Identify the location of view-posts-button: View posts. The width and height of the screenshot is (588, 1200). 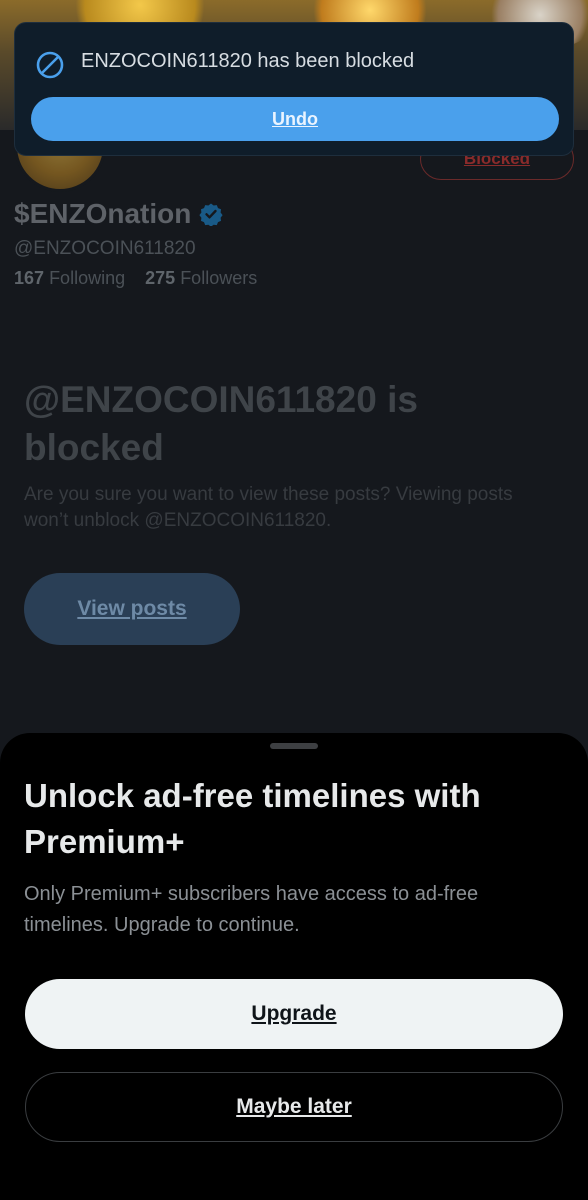
(132, 609).